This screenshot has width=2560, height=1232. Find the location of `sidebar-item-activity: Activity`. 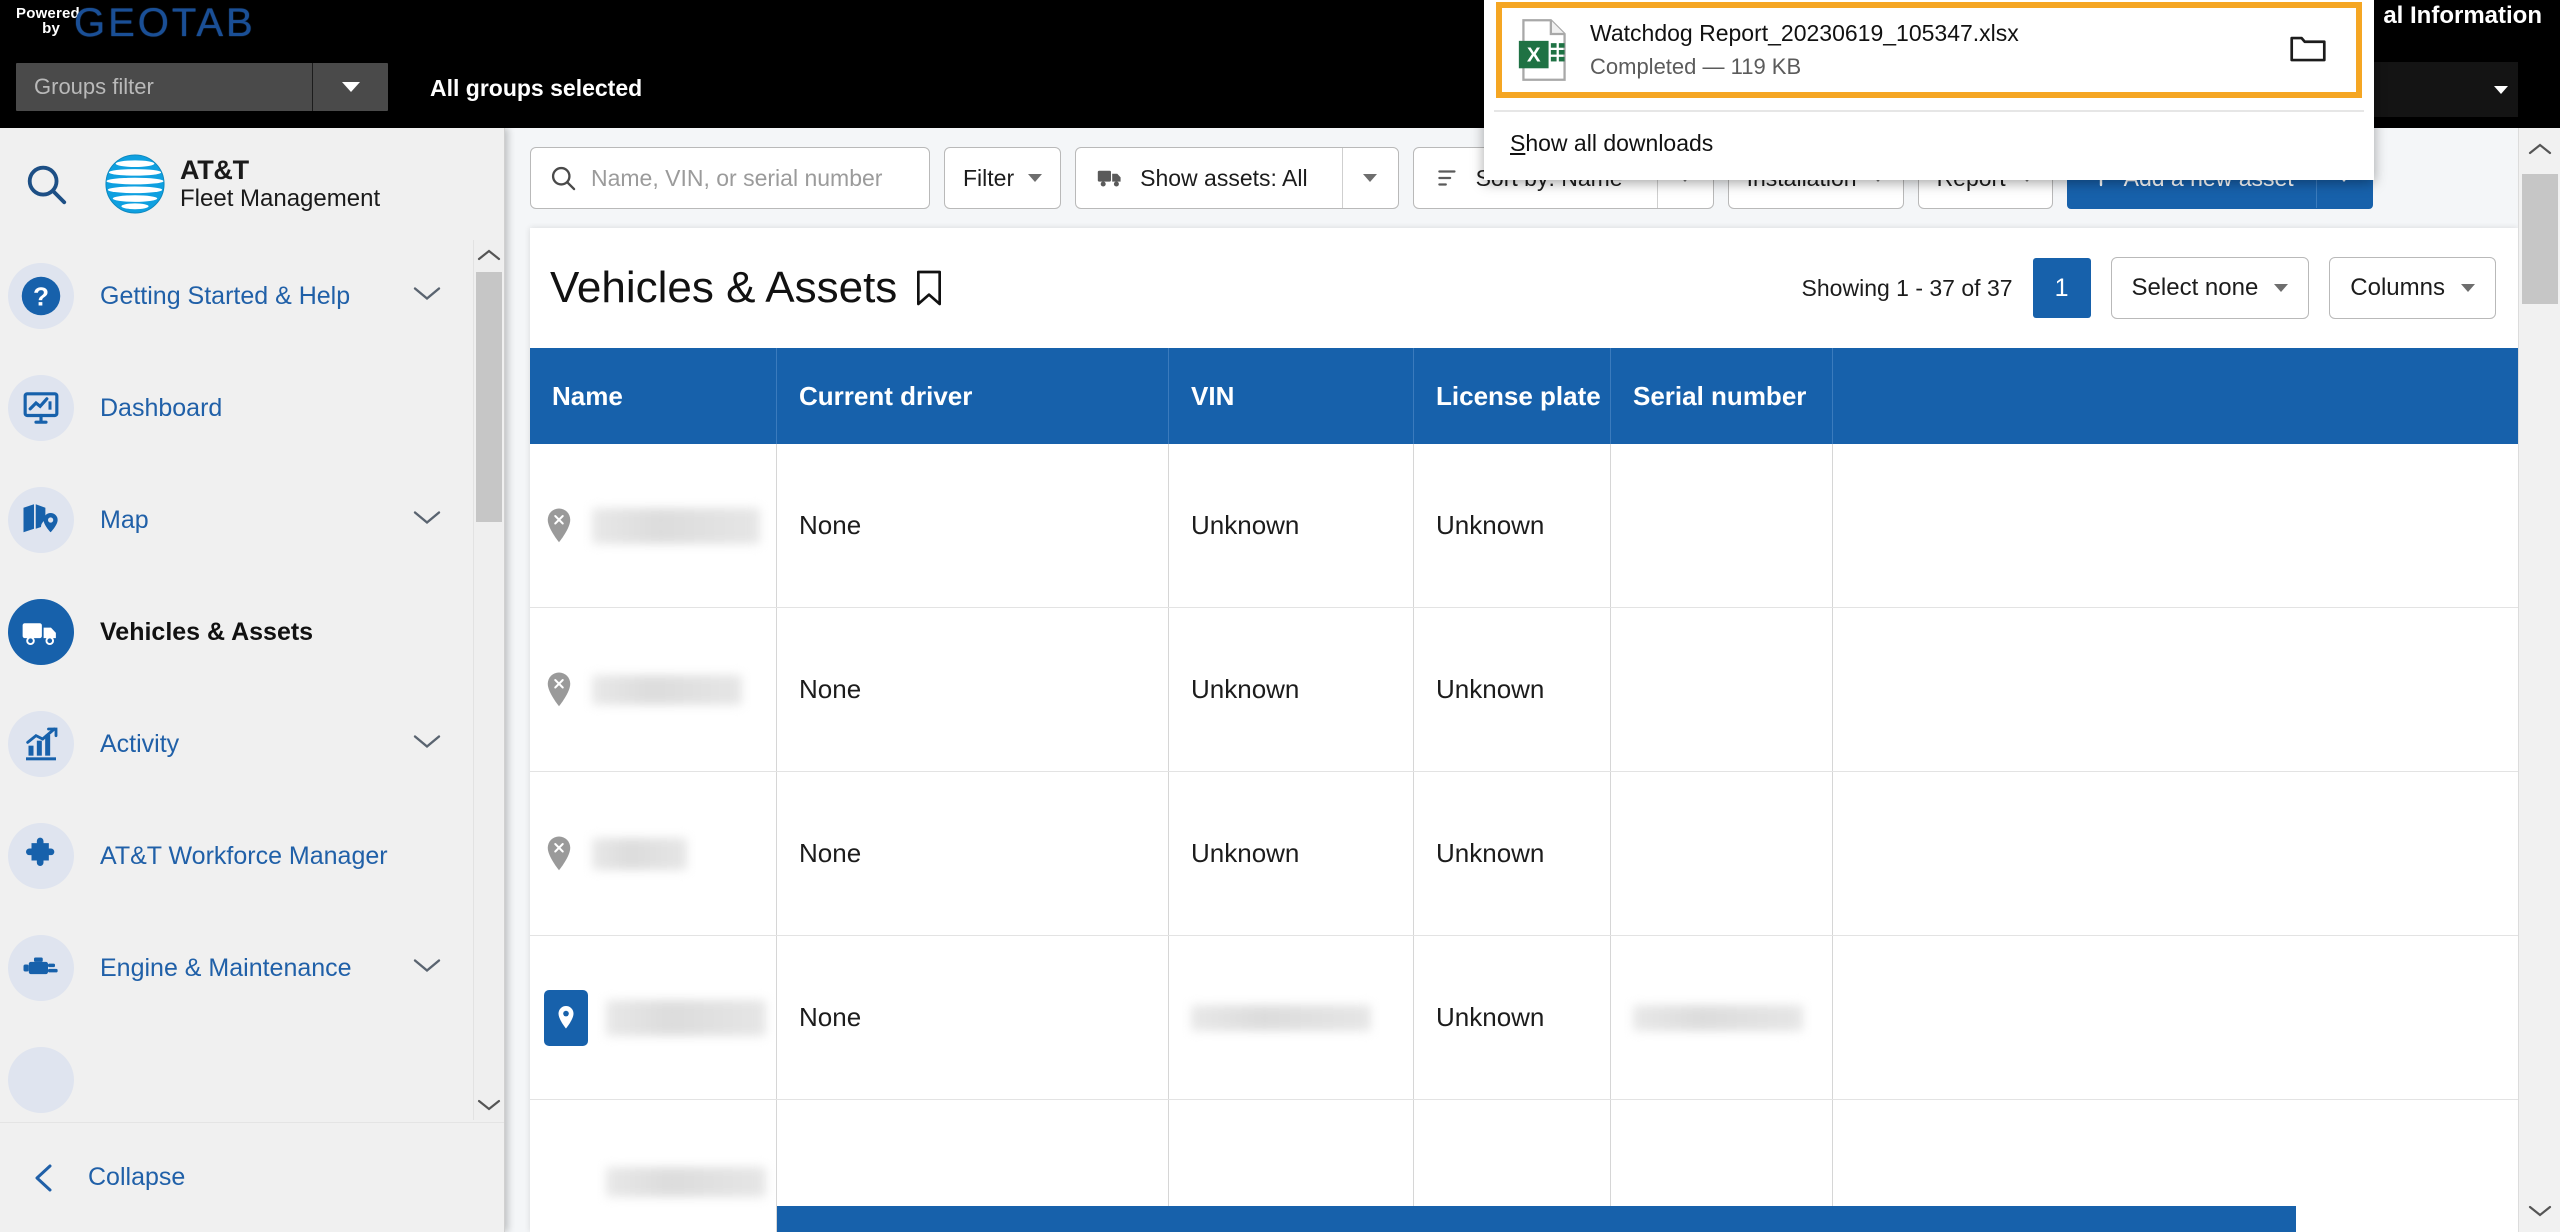

sidebar-item-activity: Activity is located at coordinates (252, 744).